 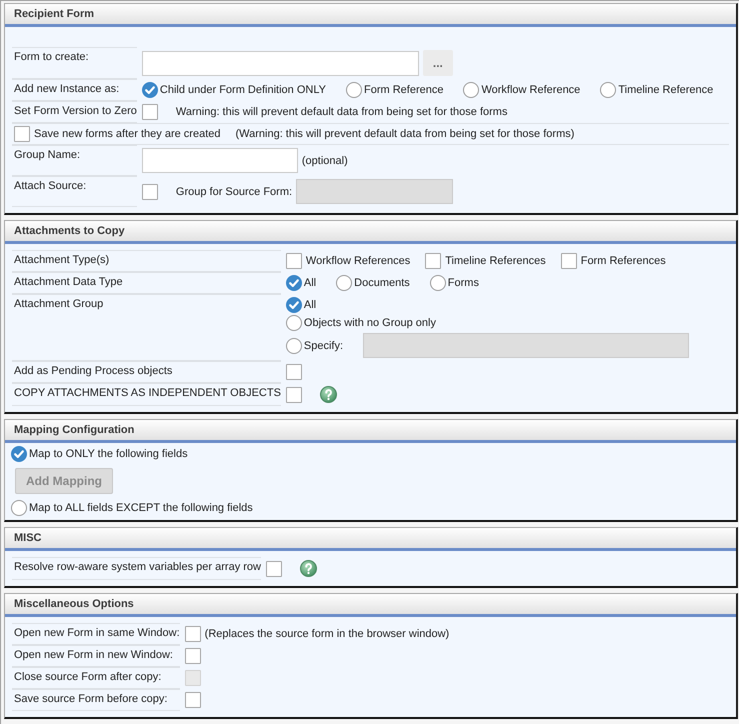 I want to click on field-label: Add as Pending Process objects, so click(x=146, y=372).